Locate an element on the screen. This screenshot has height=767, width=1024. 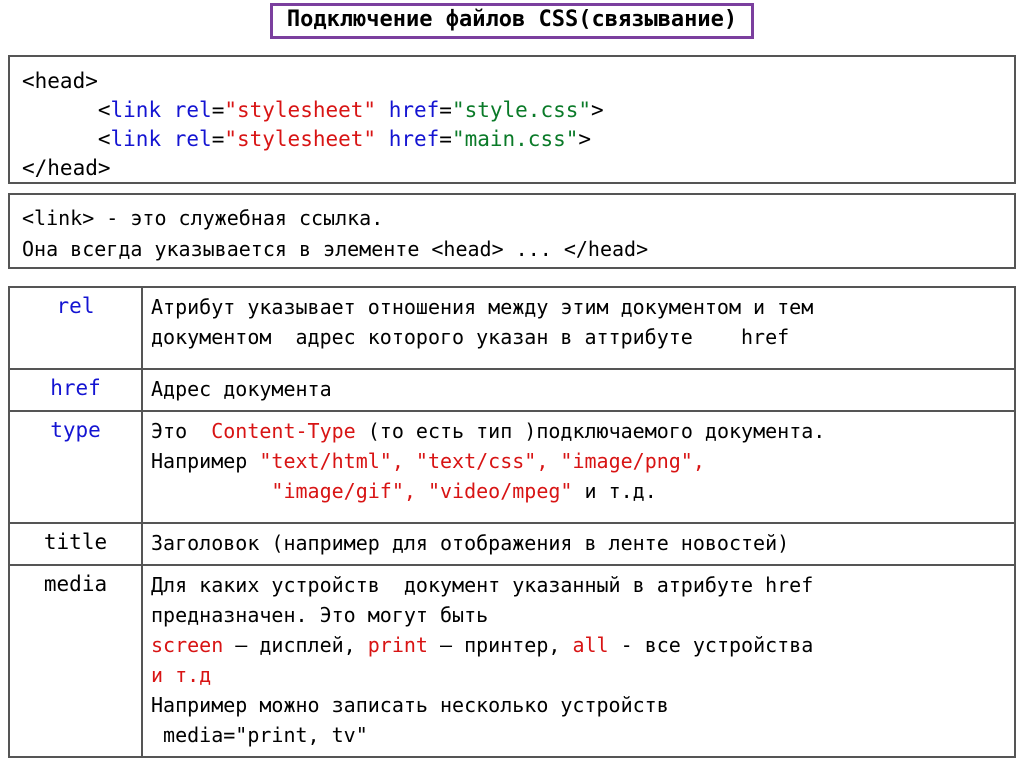
code-line: </head> is located at coordinates (512, 168).